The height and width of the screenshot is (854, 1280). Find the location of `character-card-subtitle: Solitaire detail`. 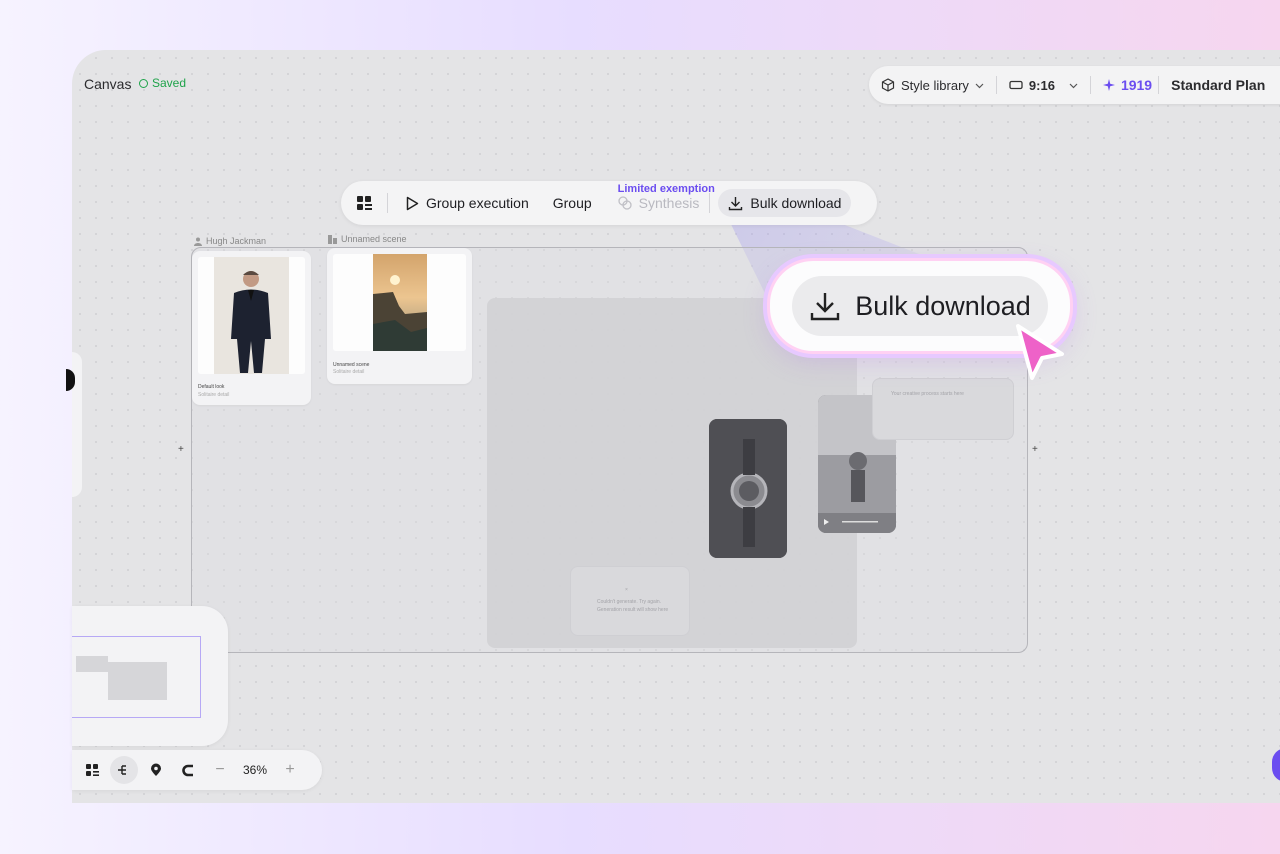

character-card-subtitle: Solitaire detail is located at coordinates (214, 395).